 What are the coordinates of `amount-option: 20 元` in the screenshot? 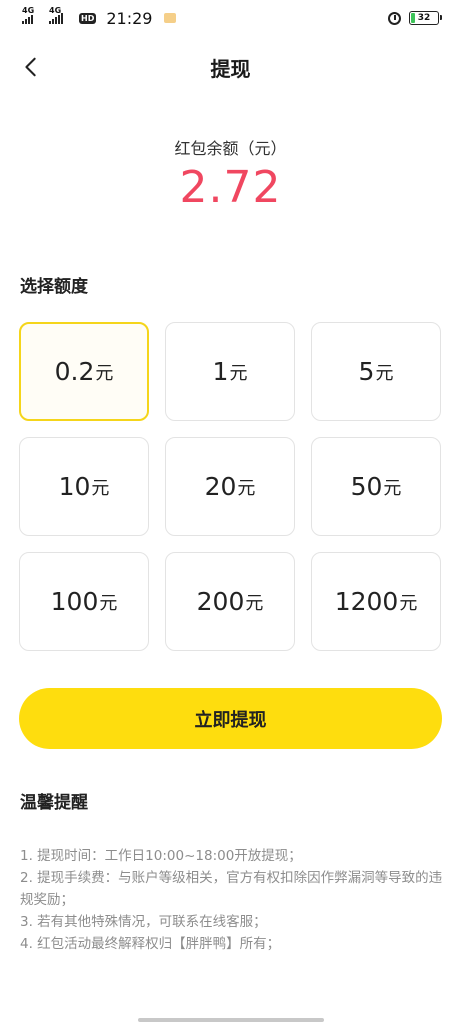 It's located at (230, 486).